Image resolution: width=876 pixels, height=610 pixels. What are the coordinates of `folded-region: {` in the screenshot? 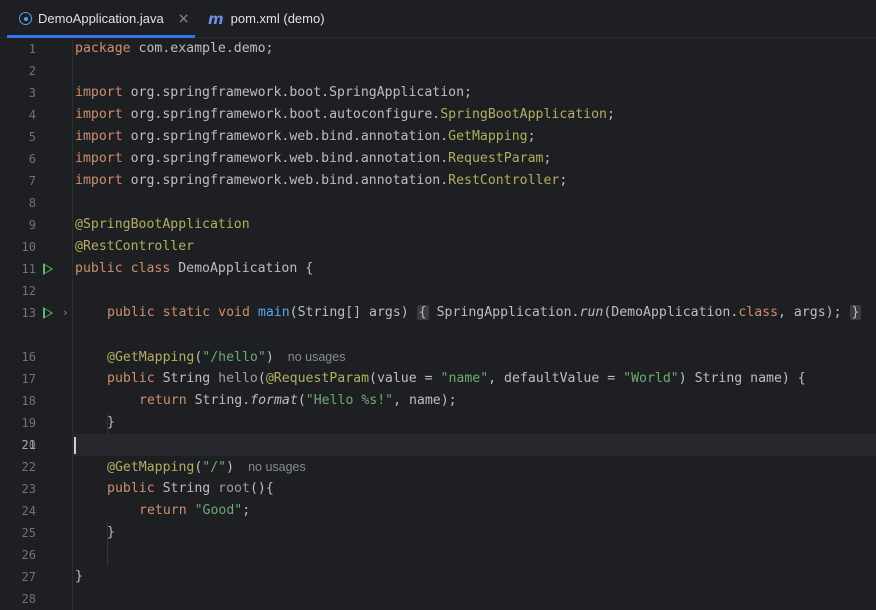 It's located at (422, 312).